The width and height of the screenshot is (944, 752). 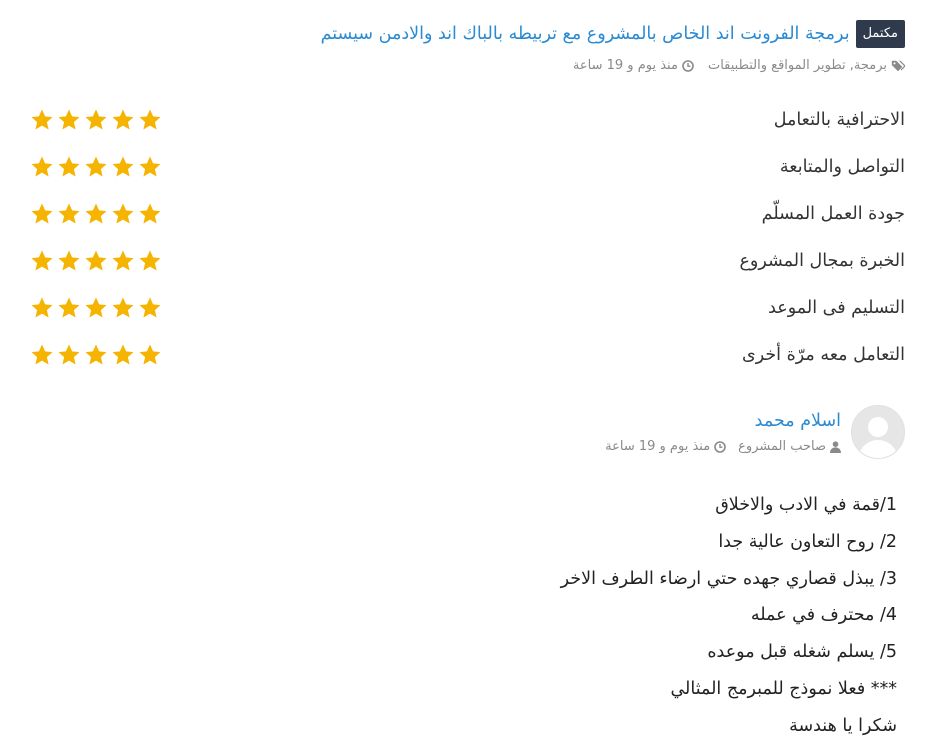 What do you see at coordinates (823, 354) in the screenshot?
I see `rating-label: التعامل معه مرّة أخرى` at bounding box center [823, 354].